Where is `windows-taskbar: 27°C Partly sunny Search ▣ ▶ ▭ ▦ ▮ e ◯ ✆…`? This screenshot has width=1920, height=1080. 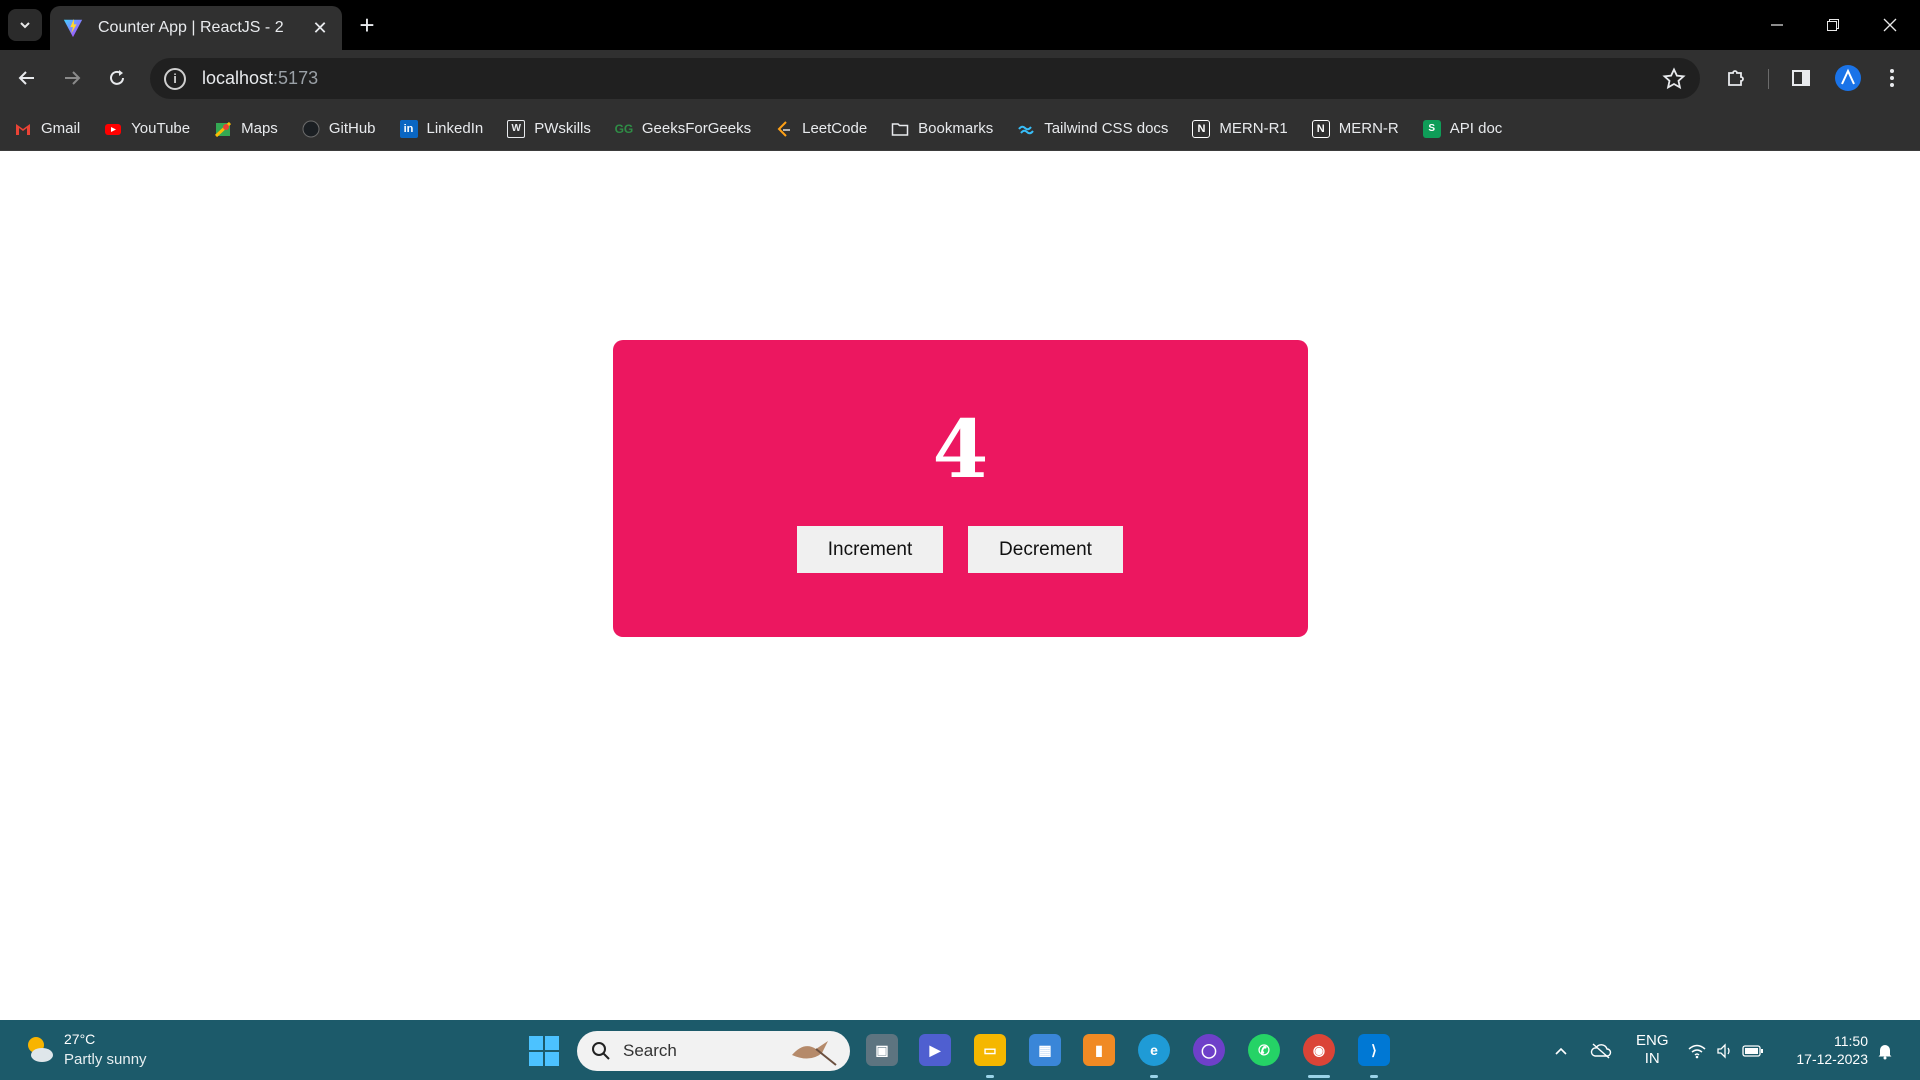 windows-taskbar: 27°C Partly sunny Search ▣ ▶ ▭ ▦ ▮ e ◯ ✆… is located at coordinates (960, 1050).